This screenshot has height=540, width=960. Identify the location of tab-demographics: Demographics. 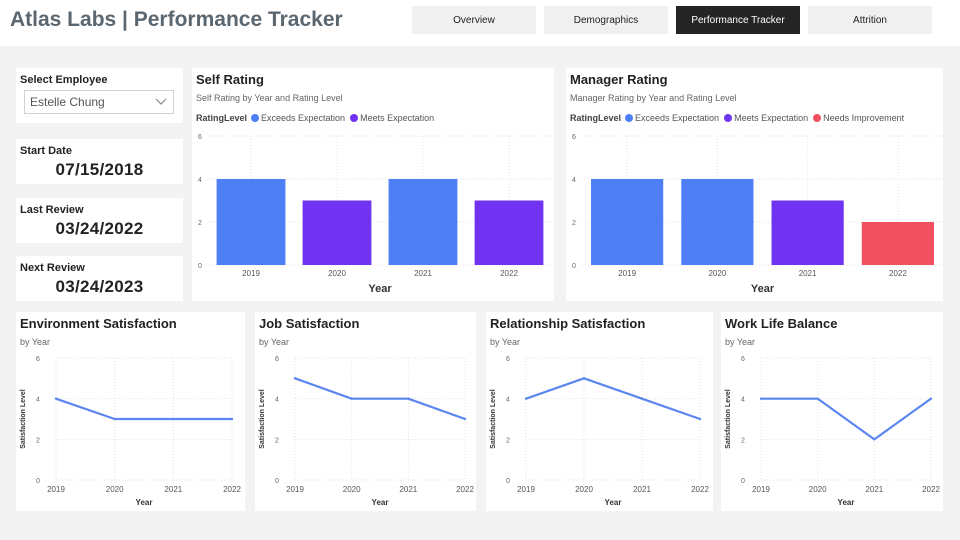
(606, 20).